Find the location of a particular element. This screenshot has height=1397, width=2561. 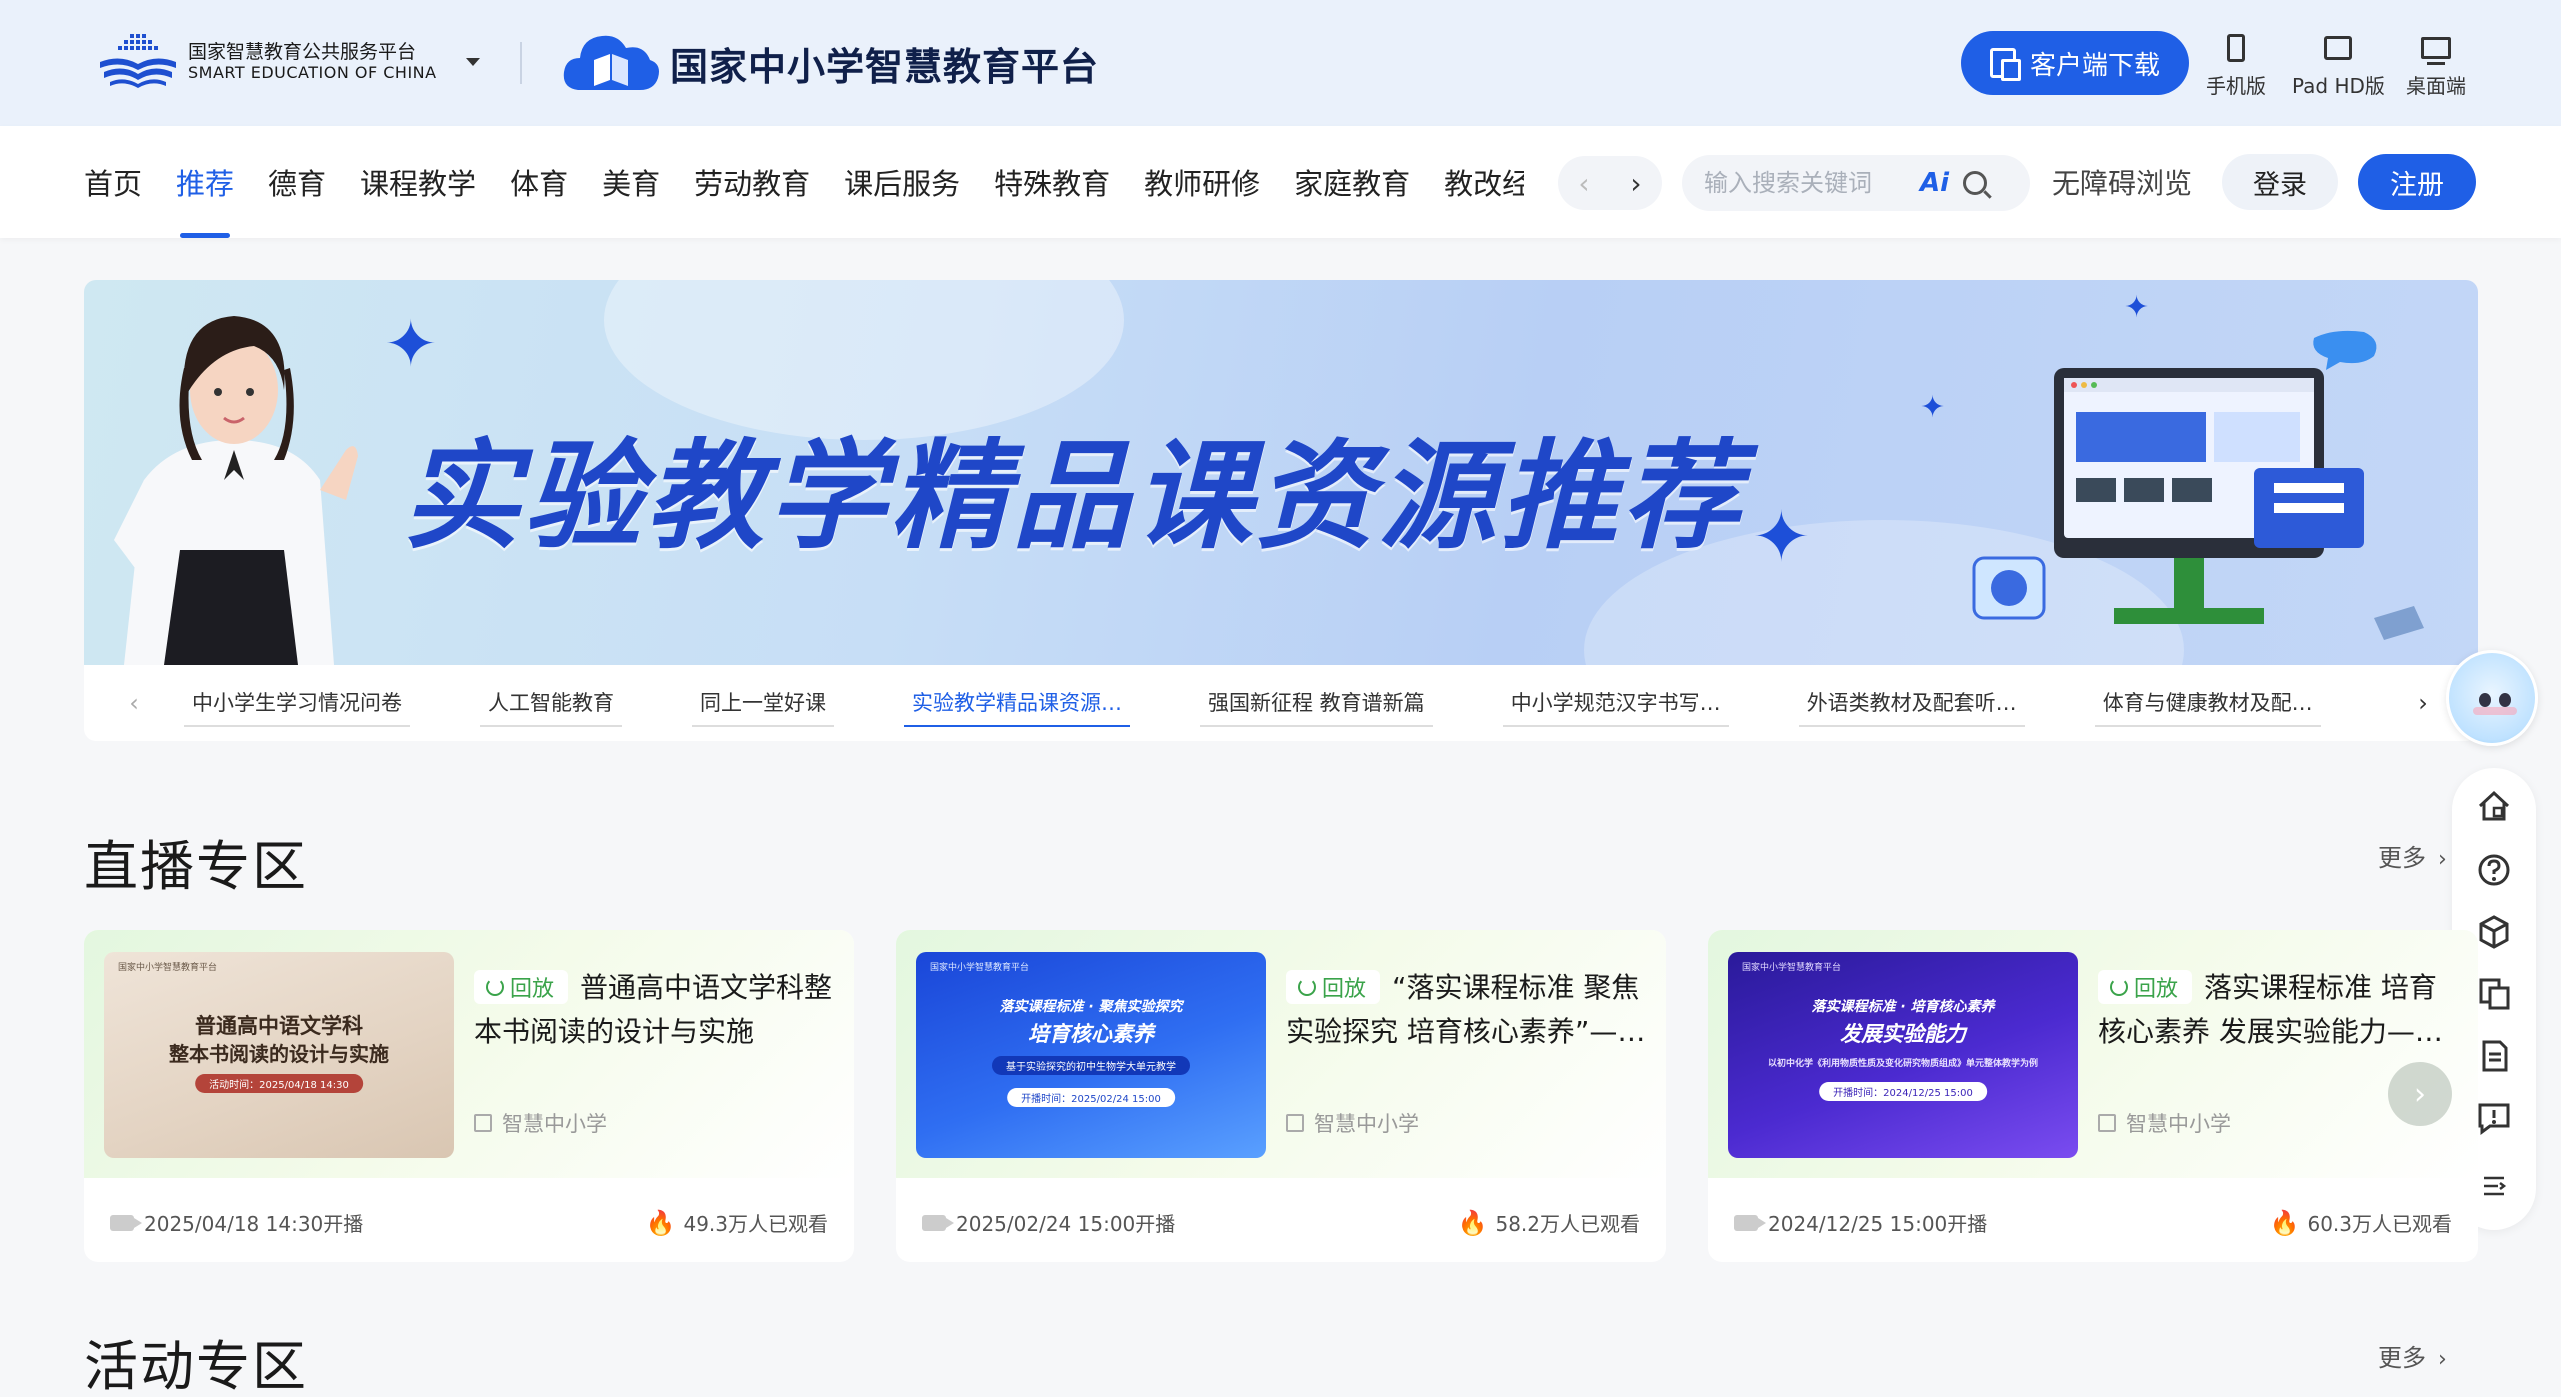

nav-tab-home: 首页 is located at coordinates (113, 182).